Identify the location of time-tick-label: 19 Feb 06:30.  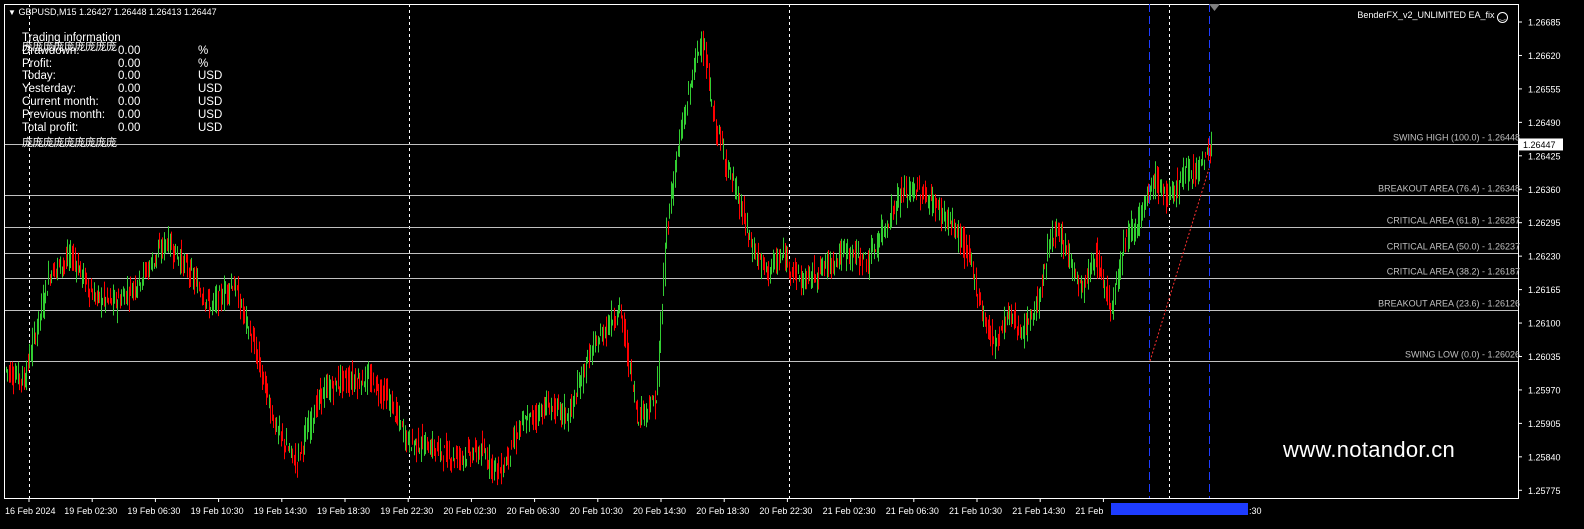
(153, 511).